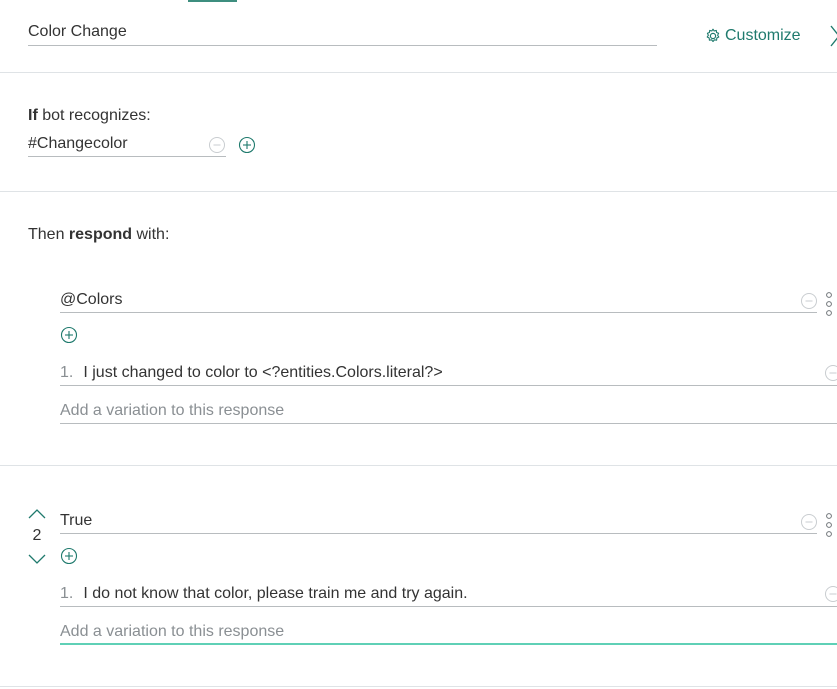 Image resolution: width=837 pixels, height=689 pixels. I want to click on remove-condition-icon, so click(217, 145).